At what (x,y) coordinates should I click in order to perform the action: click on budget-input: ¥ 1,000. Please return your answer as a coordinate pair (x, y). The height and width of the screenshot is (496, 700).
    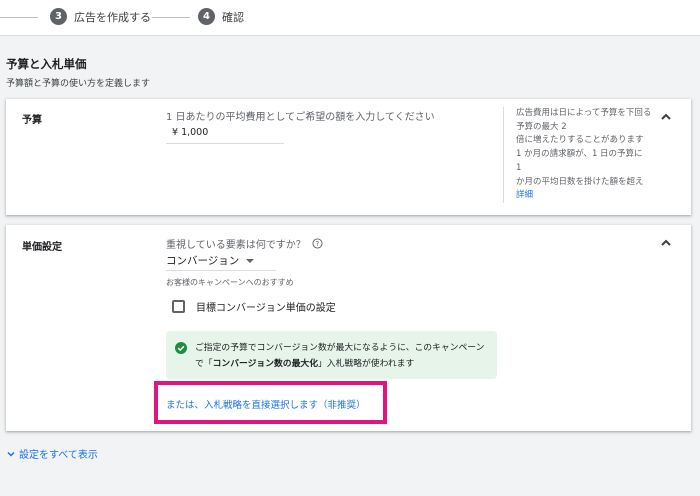
    Looking at the image, I should click on (225, 134).